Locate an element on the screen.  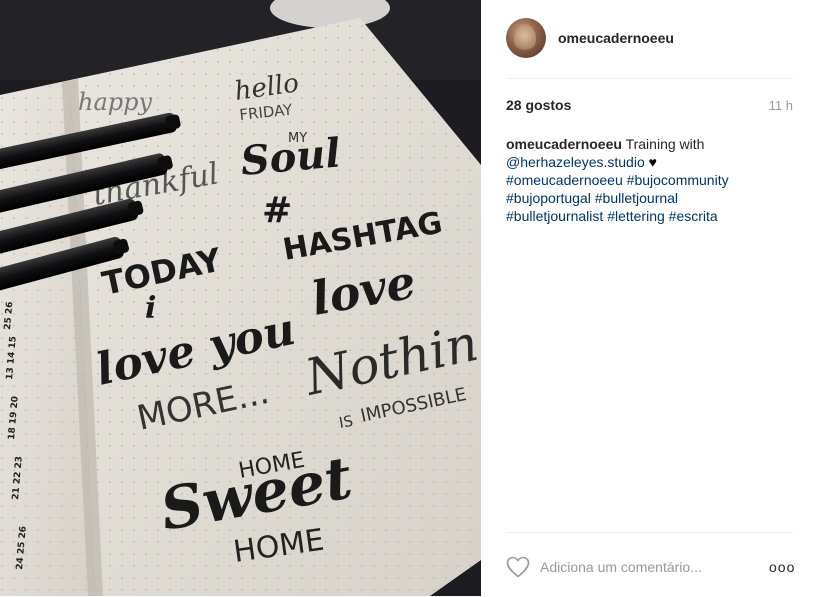
avatar is located at coordinates (526, 38).